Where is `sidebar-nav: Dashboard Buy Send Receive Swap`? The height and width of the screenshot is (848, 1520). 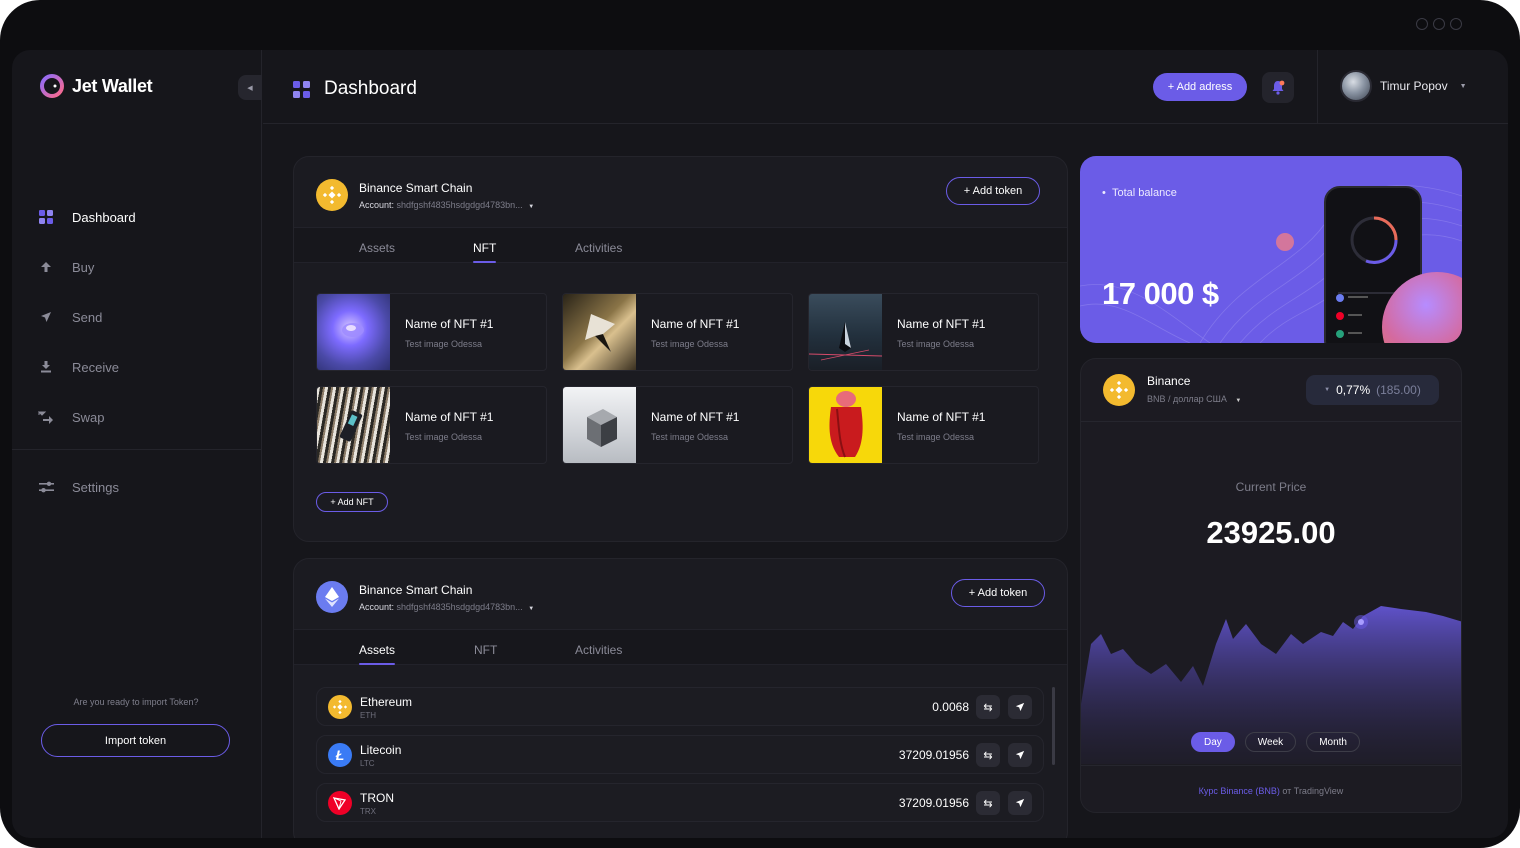
sidebar-nav: Dashboard Buy Send Receive Swap is located at coordinates (138, 317).